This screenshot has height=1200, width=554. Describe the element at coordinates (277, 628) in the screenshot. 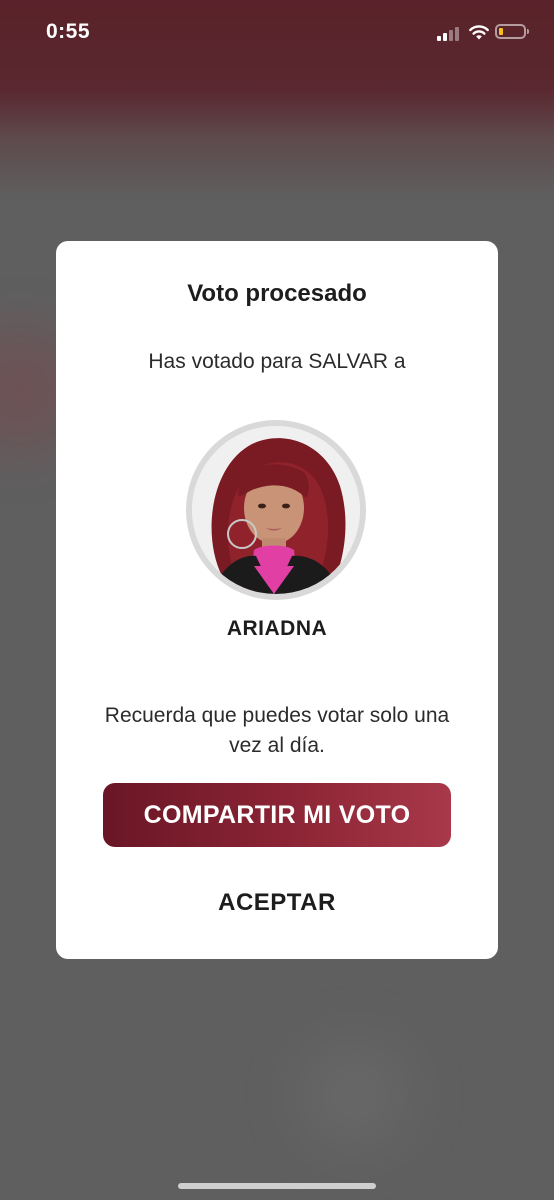

I see `candidate-name: ARIADNA` at that location.